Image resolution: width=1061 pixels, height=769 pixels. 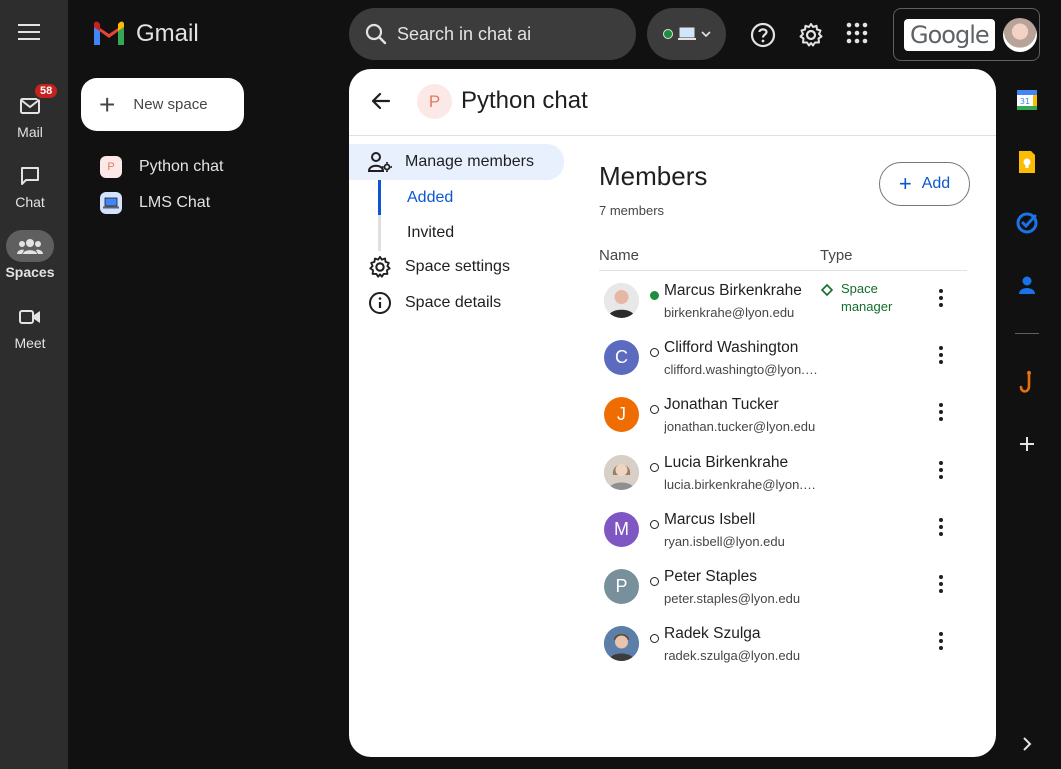 I want to click on nav-space-details: Space details, so click(x=434, y=303).